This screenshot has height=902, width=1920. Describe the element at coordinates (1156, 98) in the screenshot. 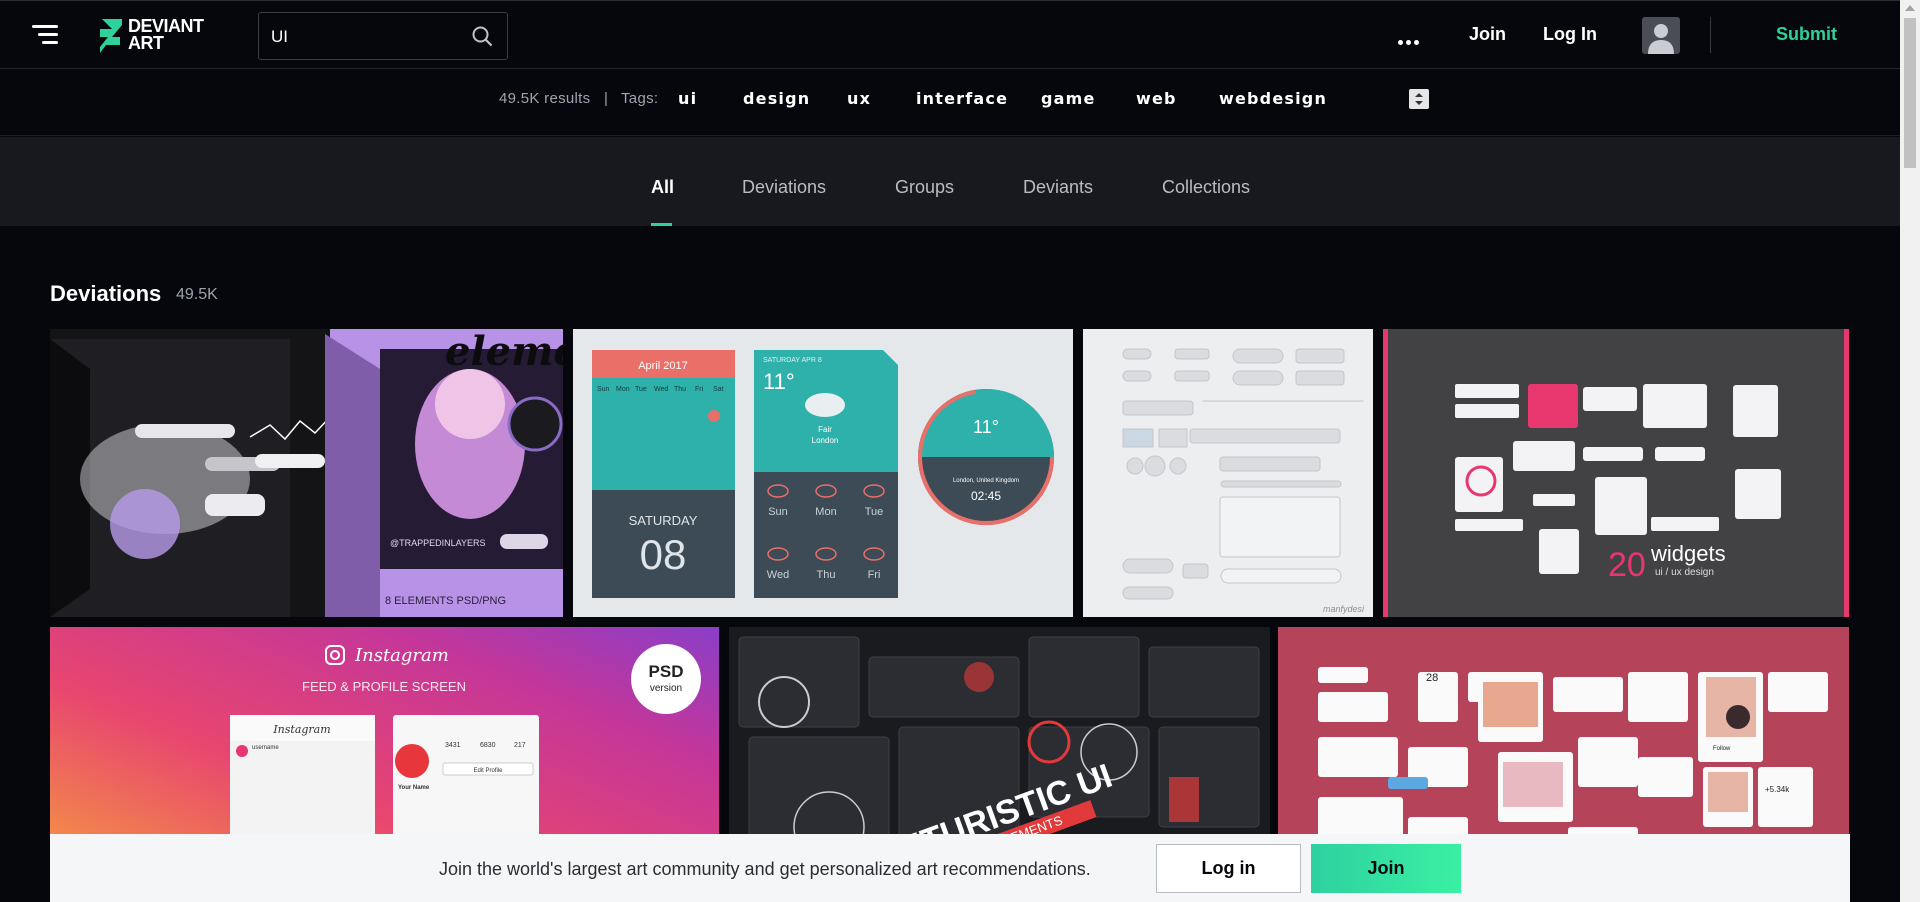

I see `tag-web: web` at that location.